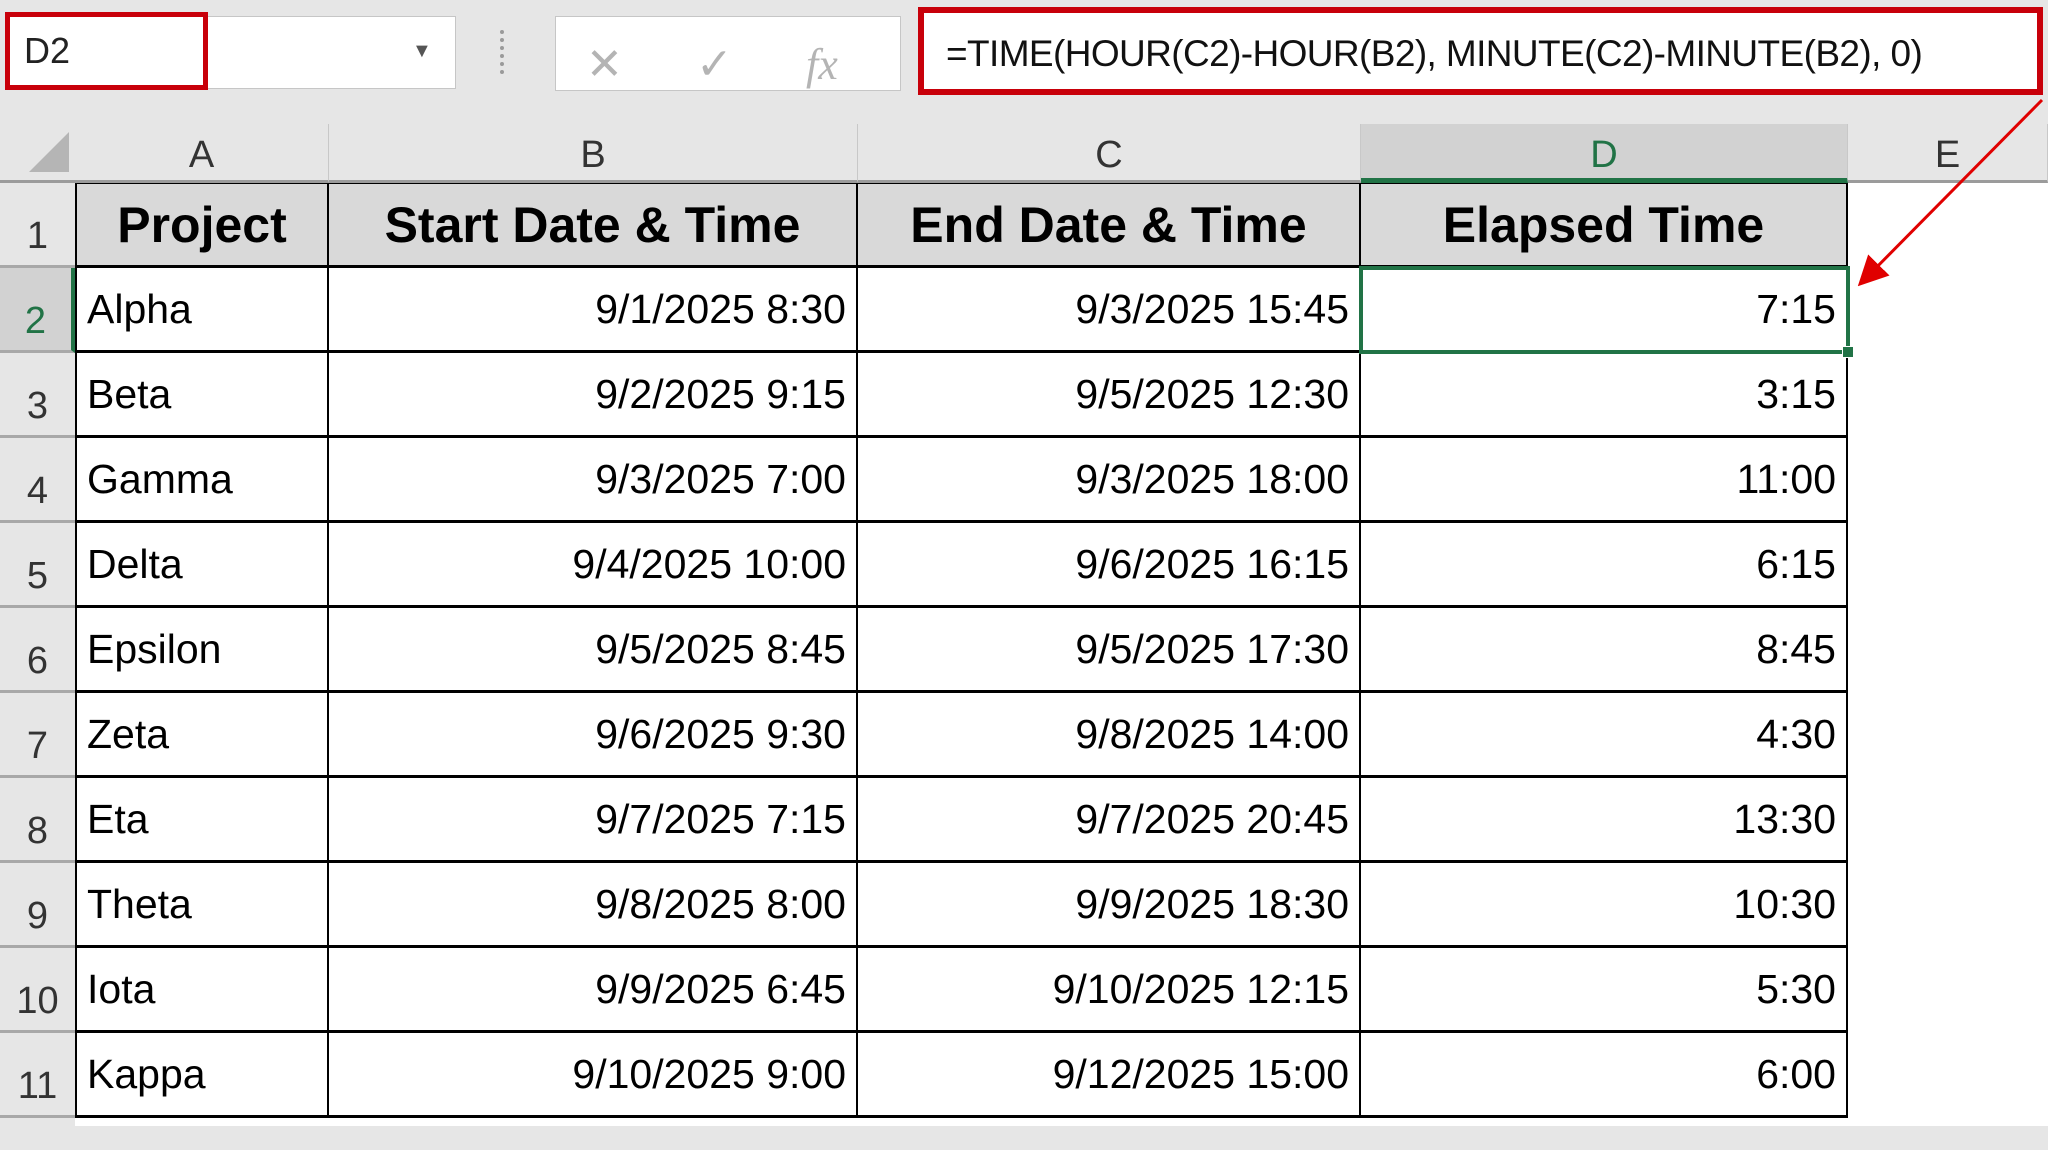  I want to click on arrow-line, so click(1950, 192).